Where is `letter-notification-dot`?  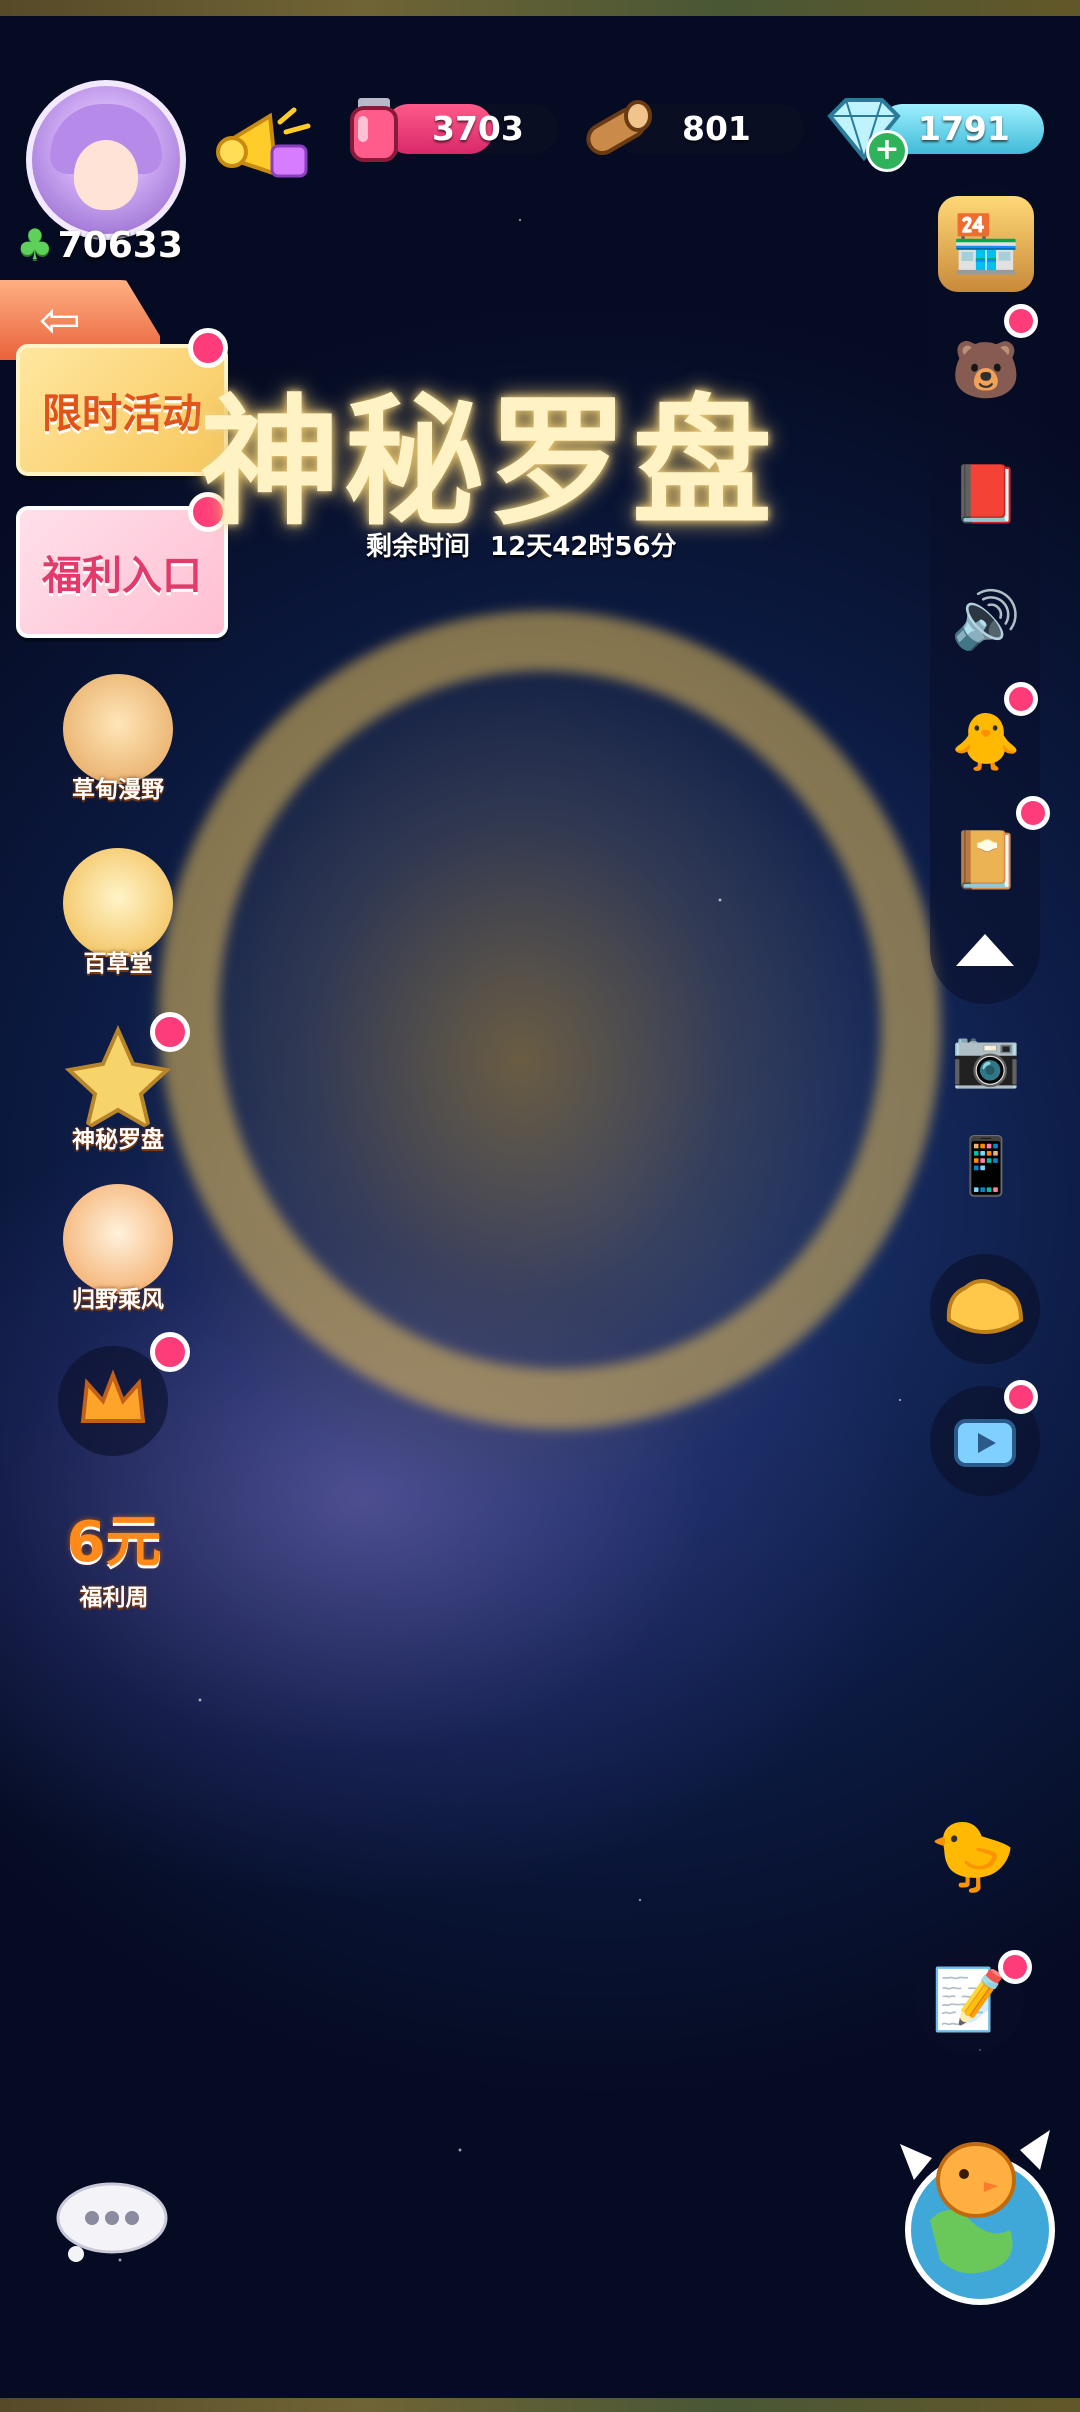
letter-notification-dot is located at coordinates (1015, 1967).